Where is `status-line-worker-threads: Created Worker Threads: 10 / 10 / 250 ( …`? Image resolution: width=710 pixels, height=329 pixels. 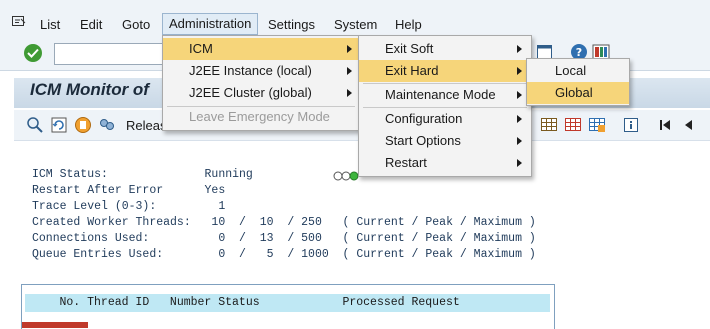
status-line-worker-threads: Created Worker Threads: 10 / 10 / 250 ( … is located at coordinates (284, 222).